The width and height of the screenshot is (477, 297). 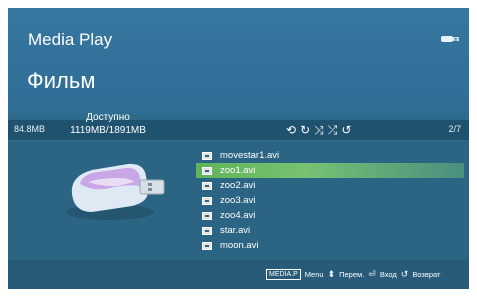 I want to click on file-name: moon.avi, so click(x=239, y=245).